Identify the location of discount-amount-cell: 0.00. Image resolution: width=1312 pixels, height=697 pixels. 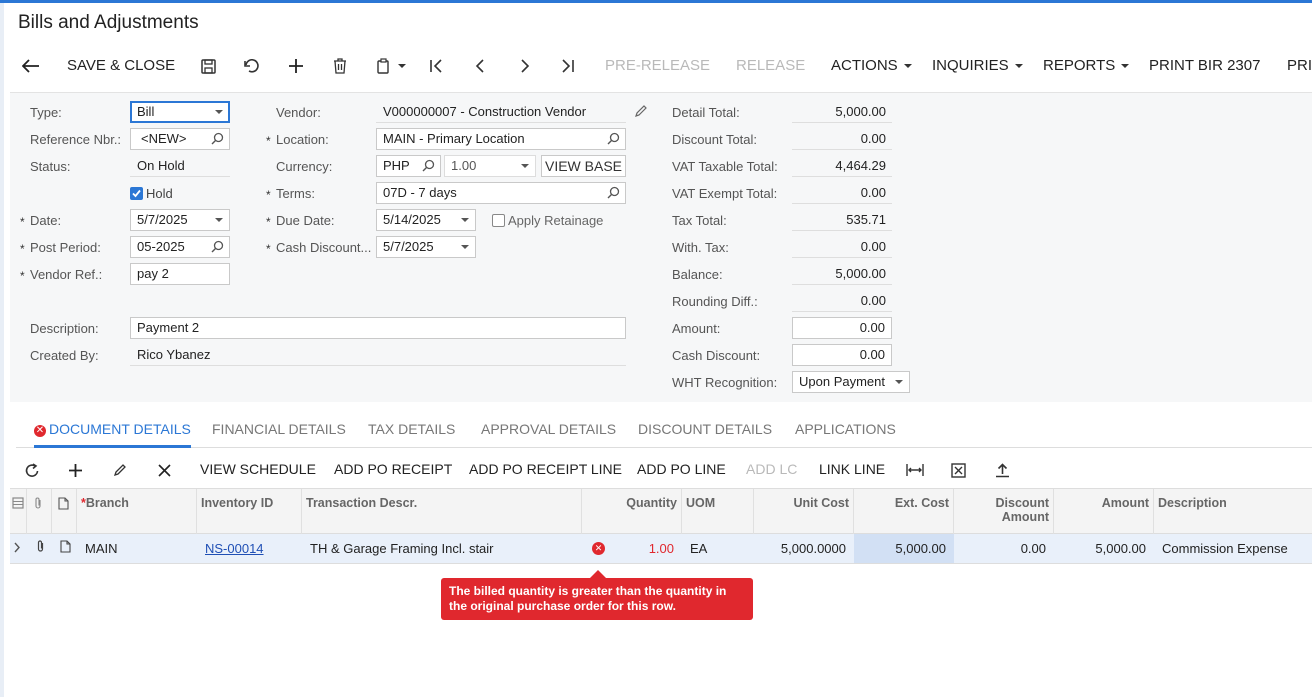
(1004, 548).